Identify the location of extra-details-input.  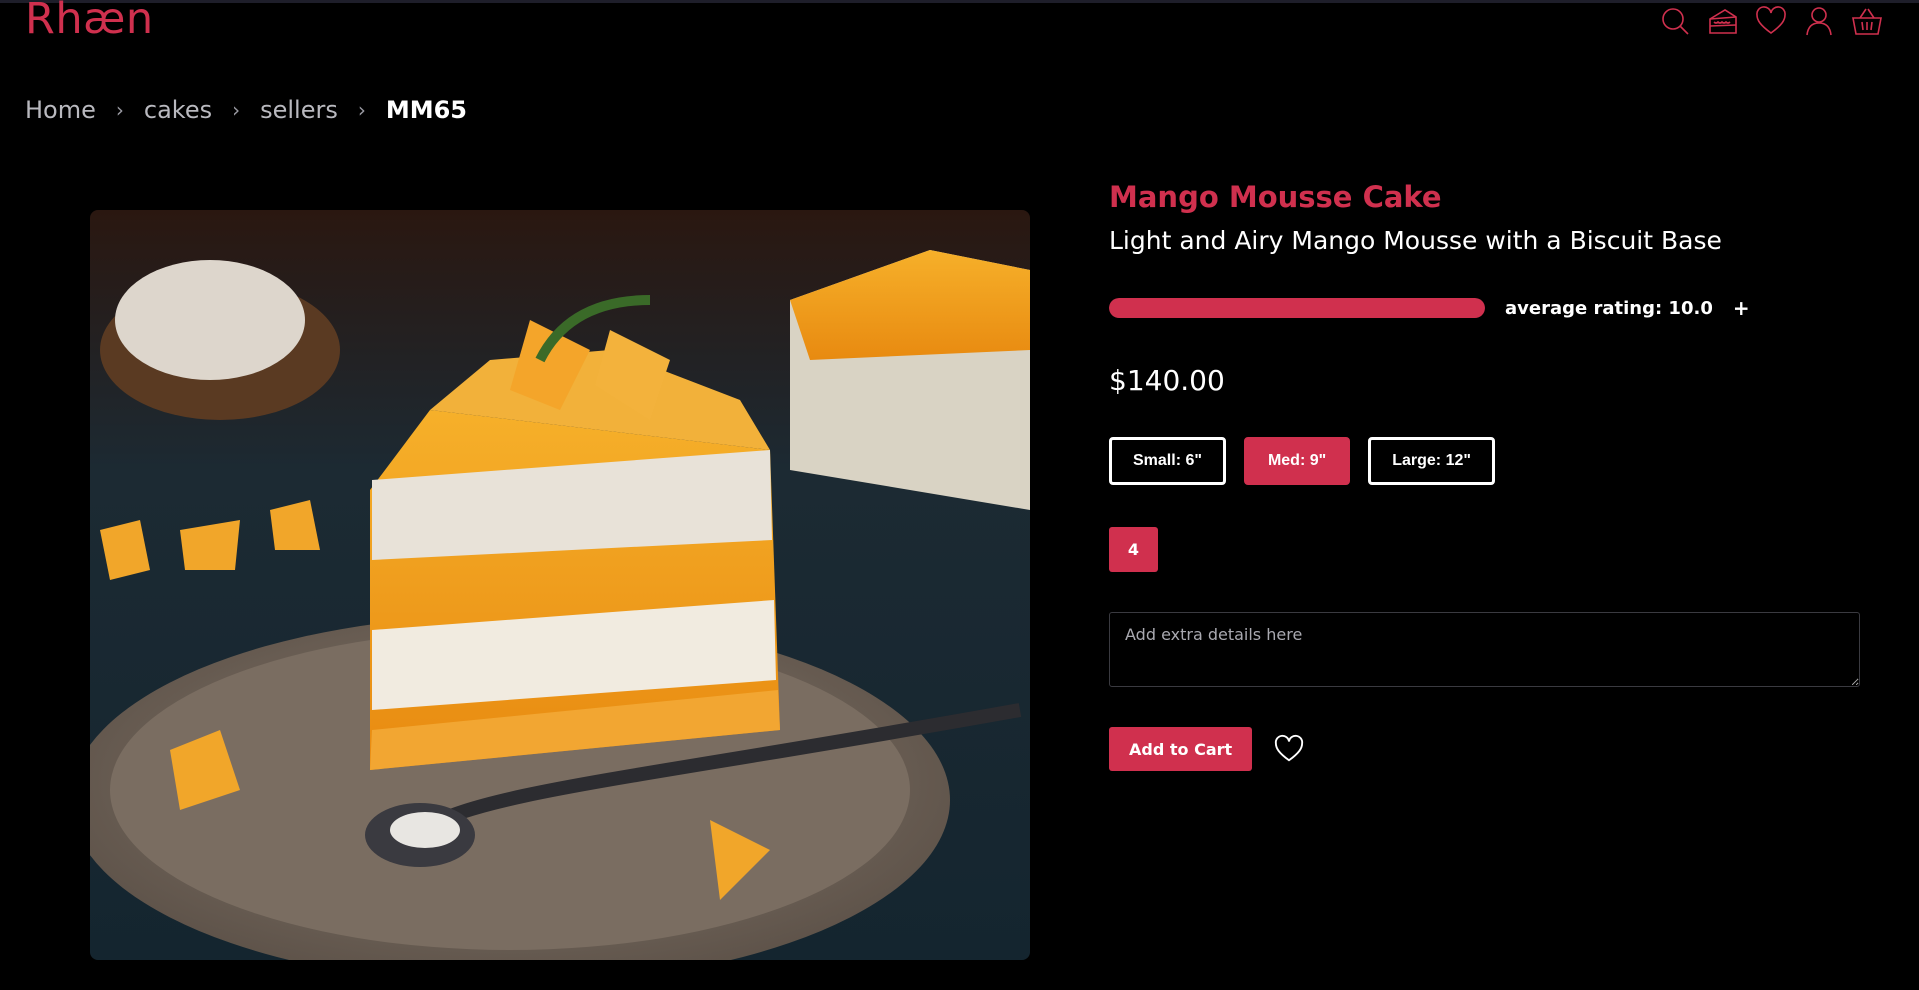
(1484, 649).